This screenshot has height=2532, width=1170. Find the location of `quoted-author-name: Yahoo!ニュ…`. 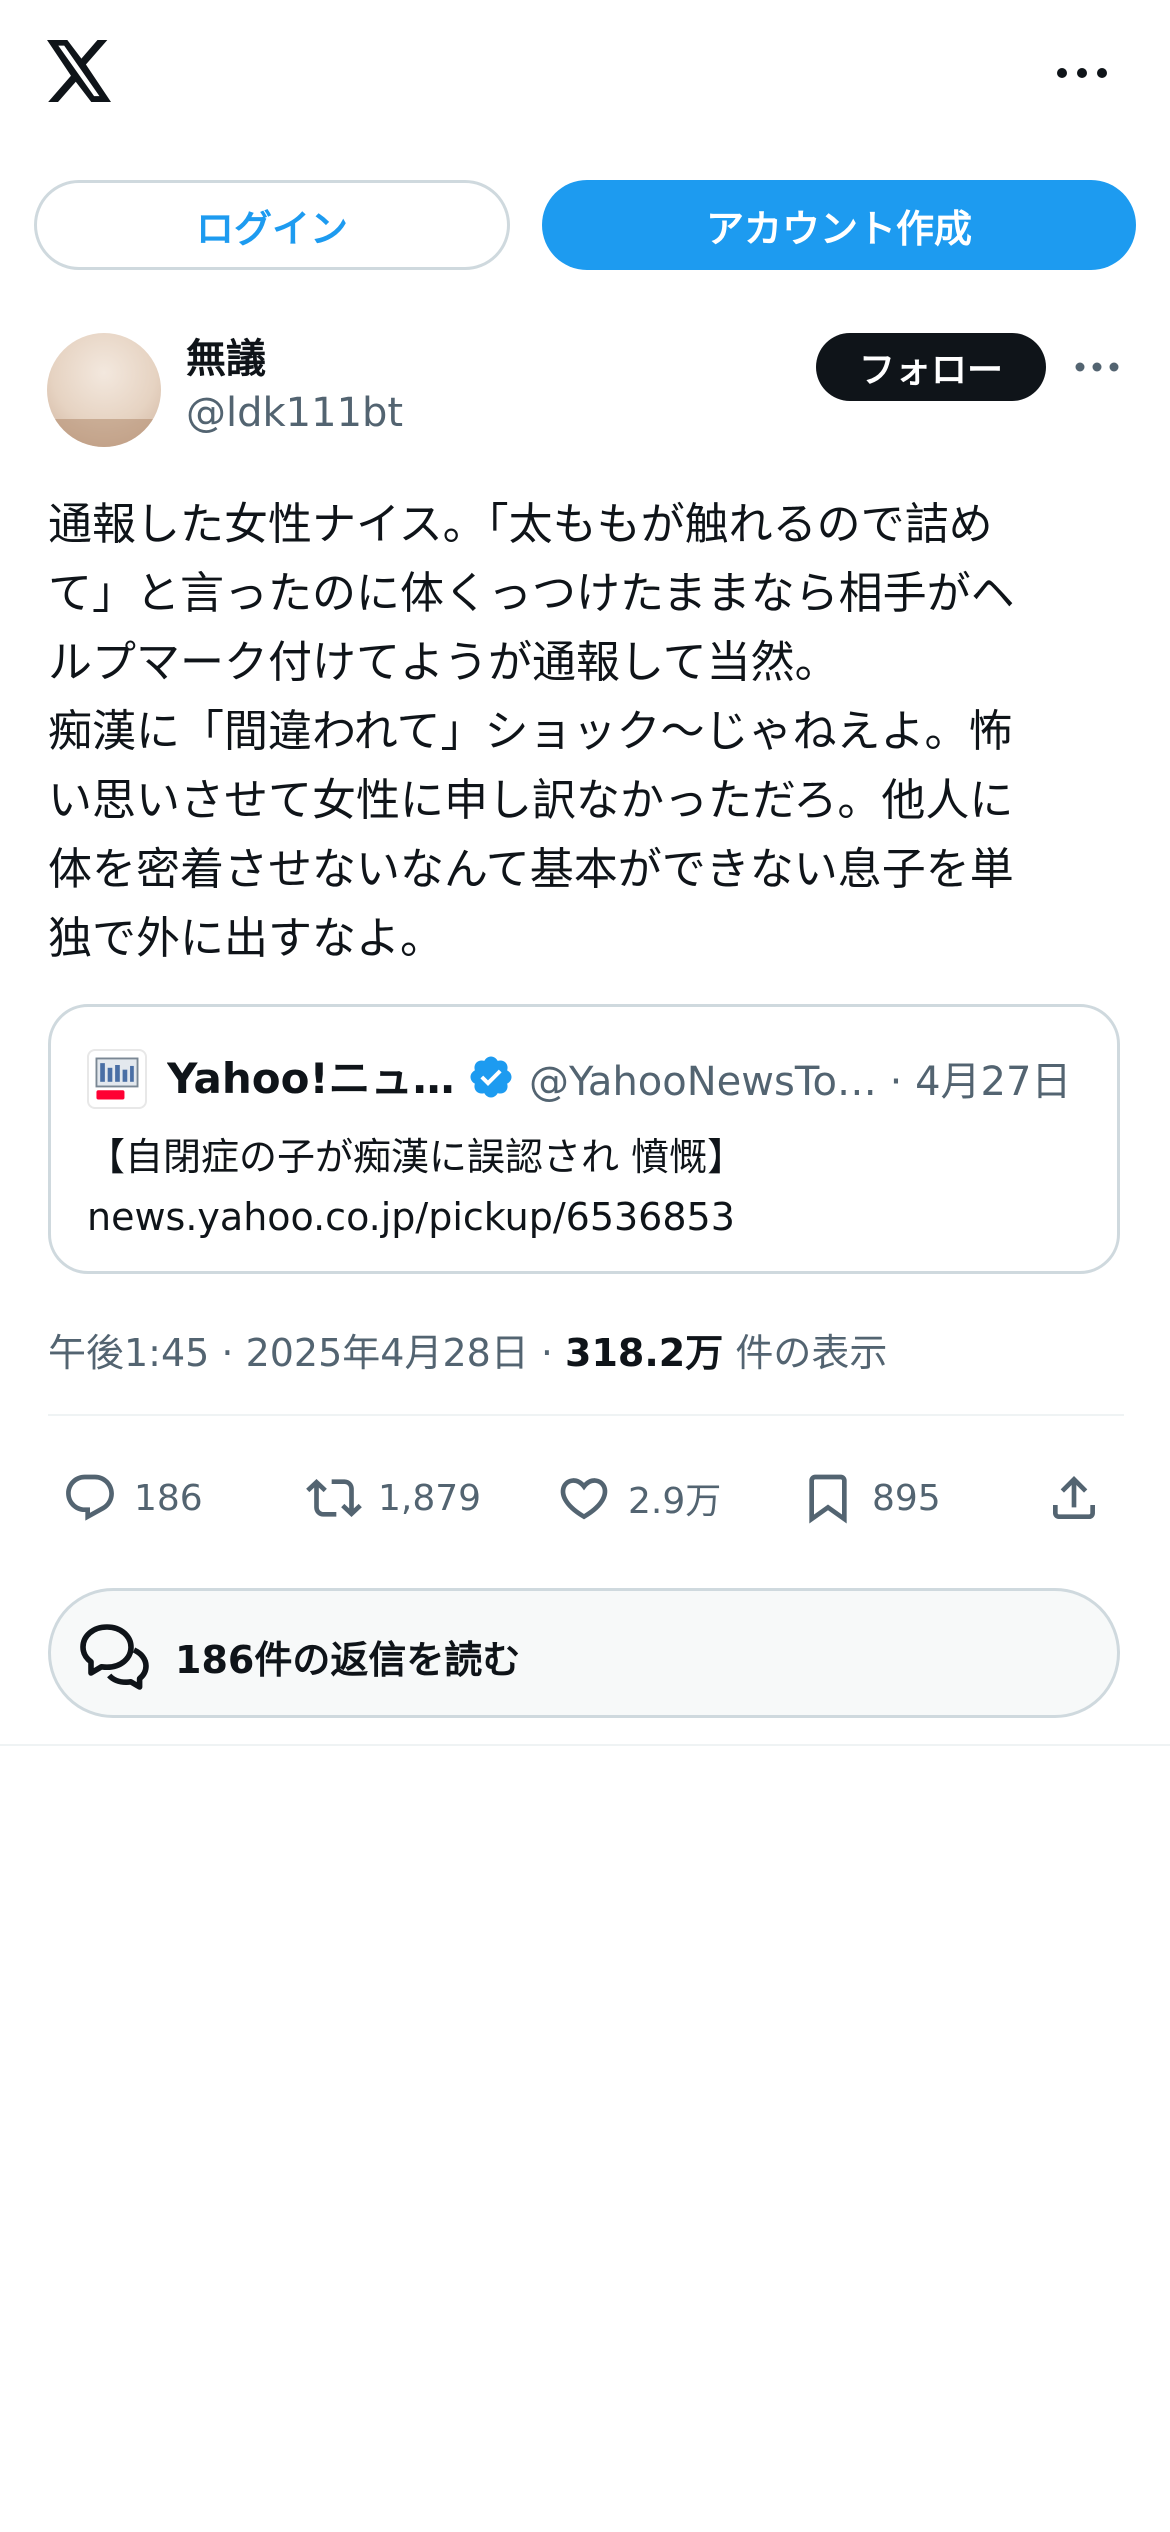

quoted-author-name: Yahoo!ニュ… is located at coordinates (311, 1078).